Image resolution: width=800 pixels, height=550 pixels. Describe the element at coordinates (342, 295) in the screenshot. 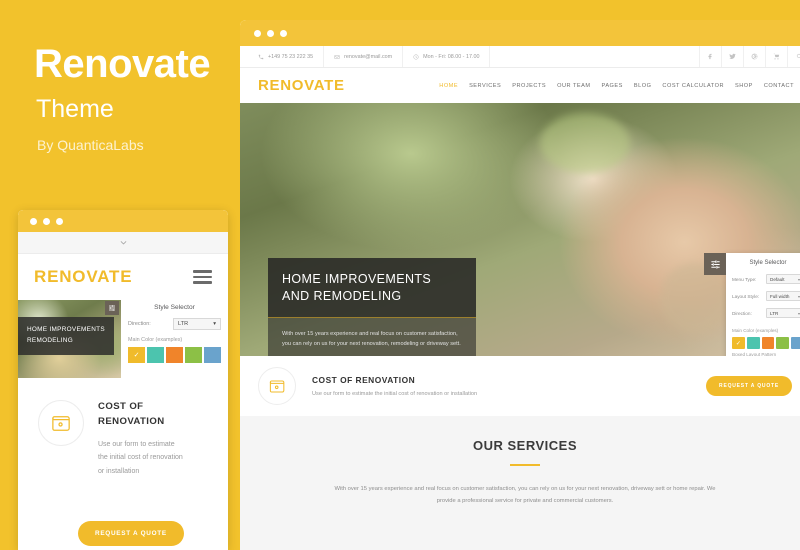

I see `hero-heading-line2: AND REMODELING` at that location.